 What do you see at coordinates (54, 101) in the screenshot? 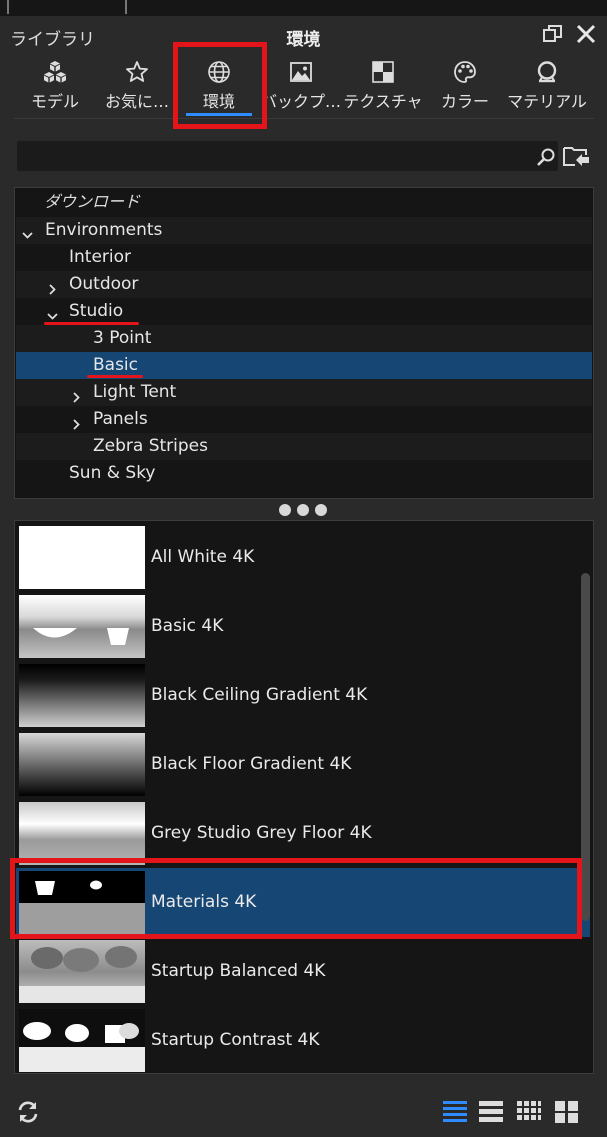
I see `tab-label: モデル` at bounding box center [54, 101].